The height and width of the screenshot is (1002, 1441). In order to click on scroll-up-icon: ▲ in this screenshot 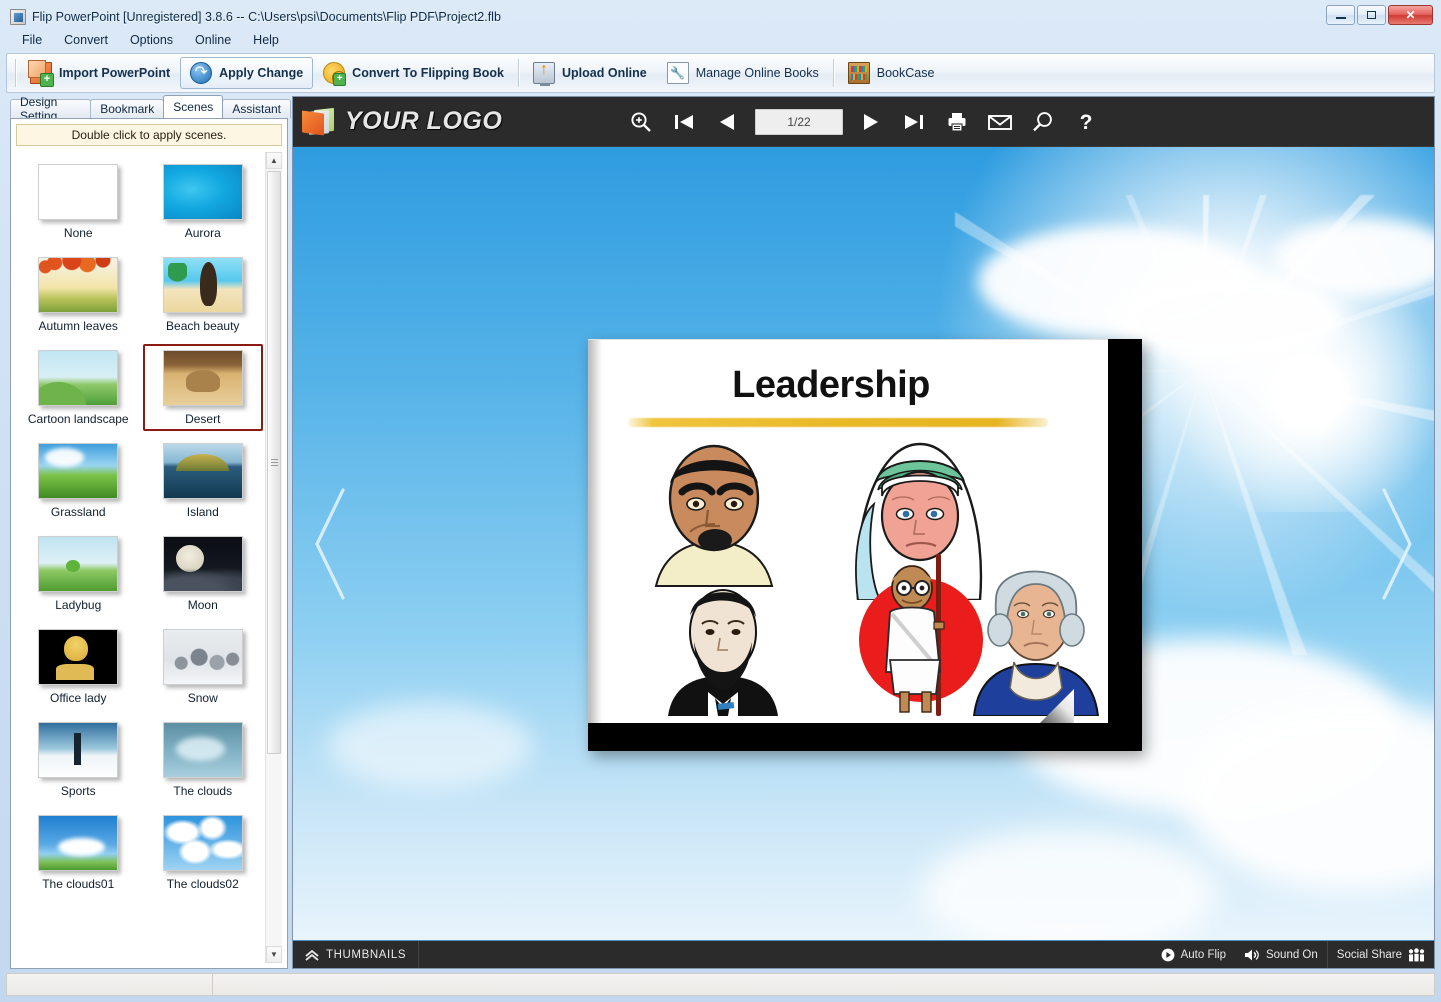, I will do `click(274, 160)`.